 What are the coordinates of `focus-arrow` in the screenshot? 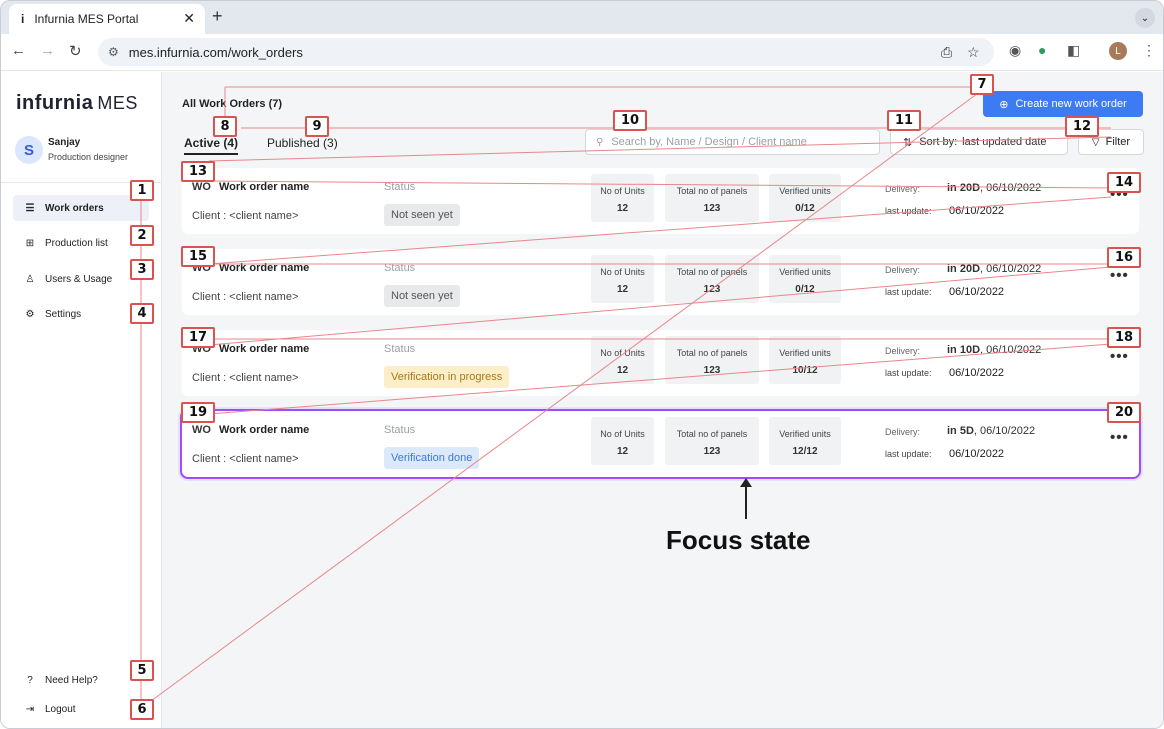 It's located at (746, 500).